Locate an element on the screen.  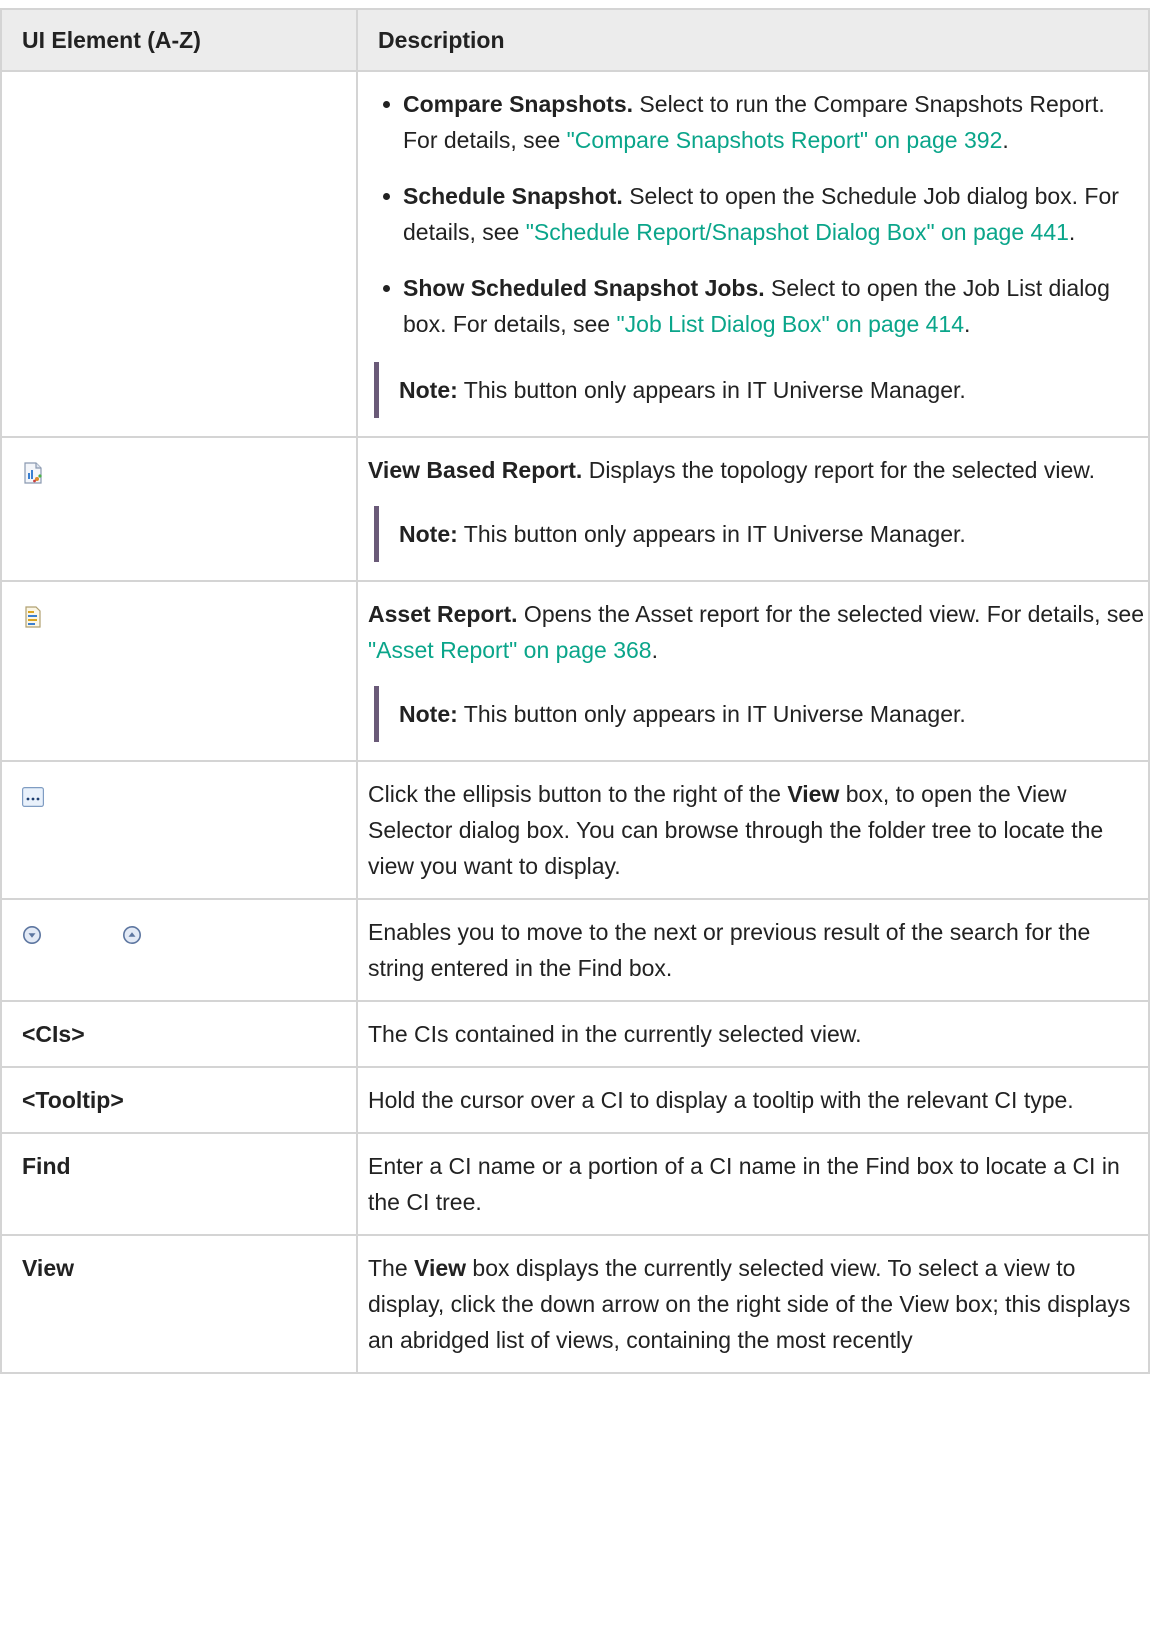
link-job-list-dialog: "Job List Dialog Box" on page 414 is located at coordinates (791, 324).